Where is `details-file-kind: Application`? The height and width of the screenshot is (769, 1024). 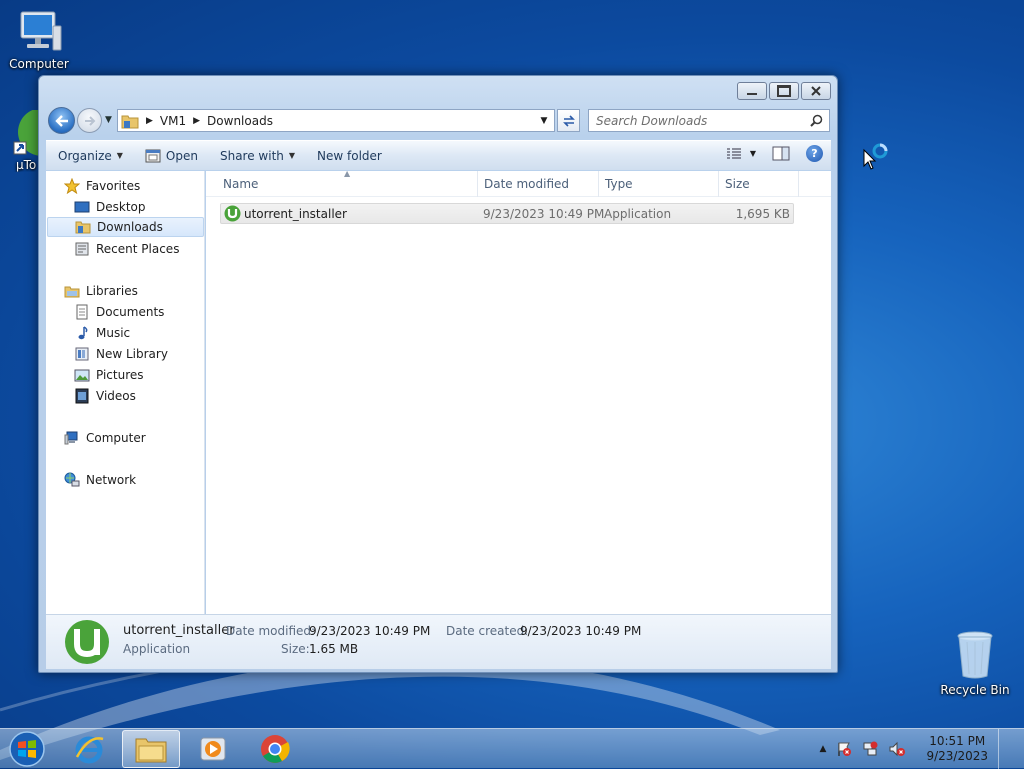 details-file-kind: Application is located at coordinates (157, 649).